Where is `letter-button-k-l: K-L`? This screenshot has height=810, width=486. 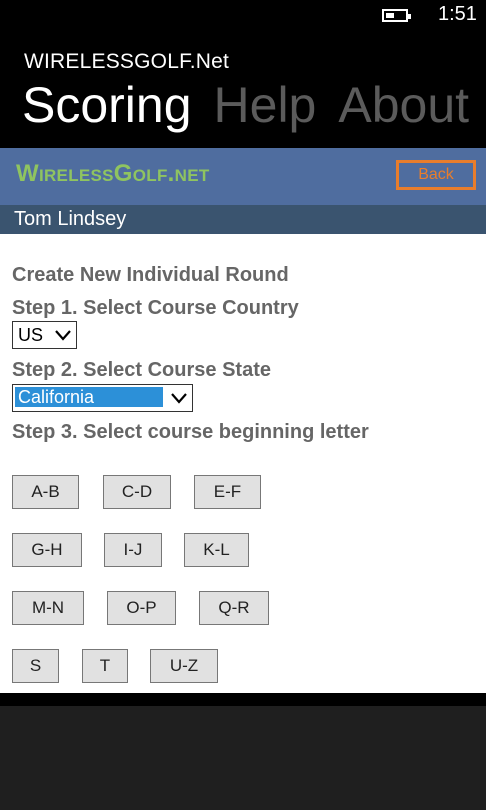
letter-button-k-l: K-L is located at coordinates (216, 550).